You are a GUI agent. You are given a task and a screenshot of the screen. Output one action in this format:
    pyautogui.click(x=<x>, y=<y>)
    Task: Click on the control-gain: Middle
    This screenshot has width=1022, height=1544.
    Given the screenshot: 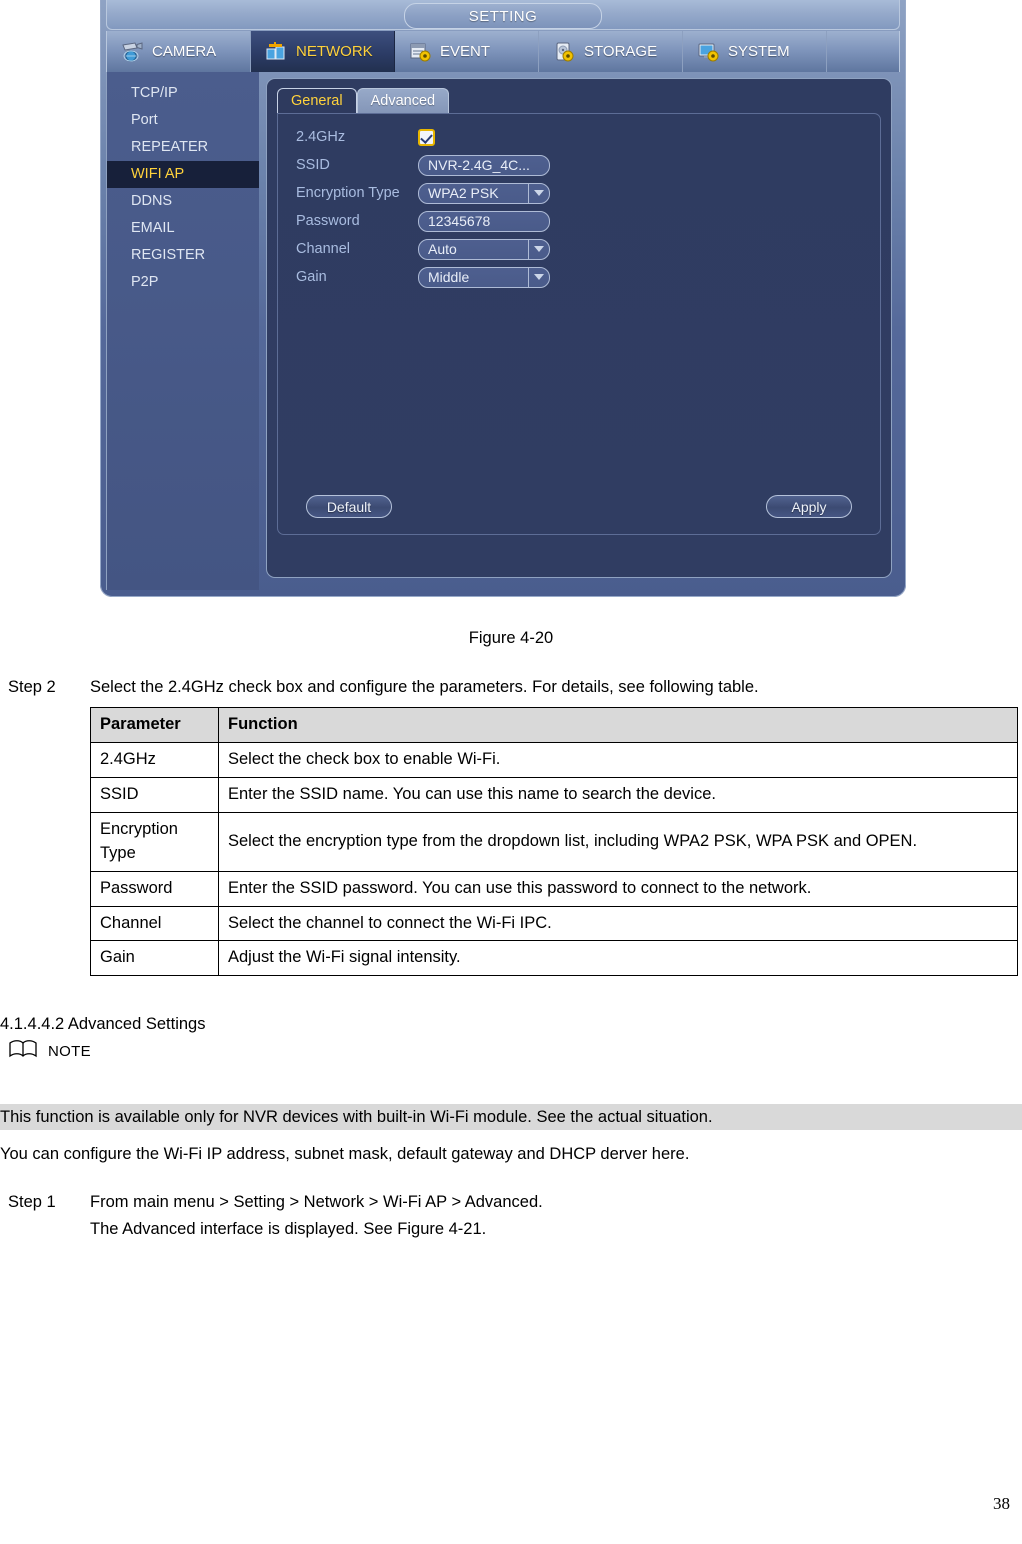 What is the action you would take?
    pyautogui.click(x=484, y=277)
    